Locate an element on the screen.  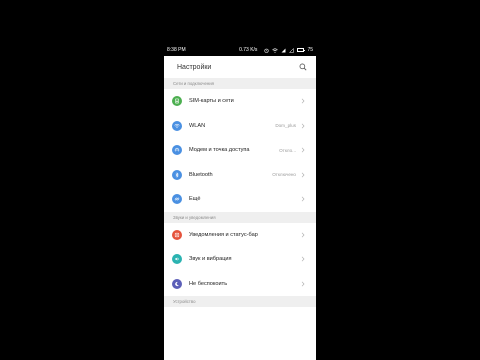
settings-item-label: Модем и точка доступа is located at coordinates (219, 150).